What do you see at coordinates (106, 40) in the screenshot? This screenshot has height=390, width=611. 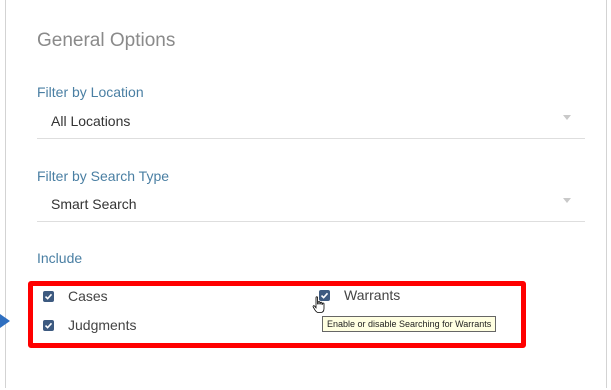 I see `panel-title: General Options` at bounding box center [106, 40].